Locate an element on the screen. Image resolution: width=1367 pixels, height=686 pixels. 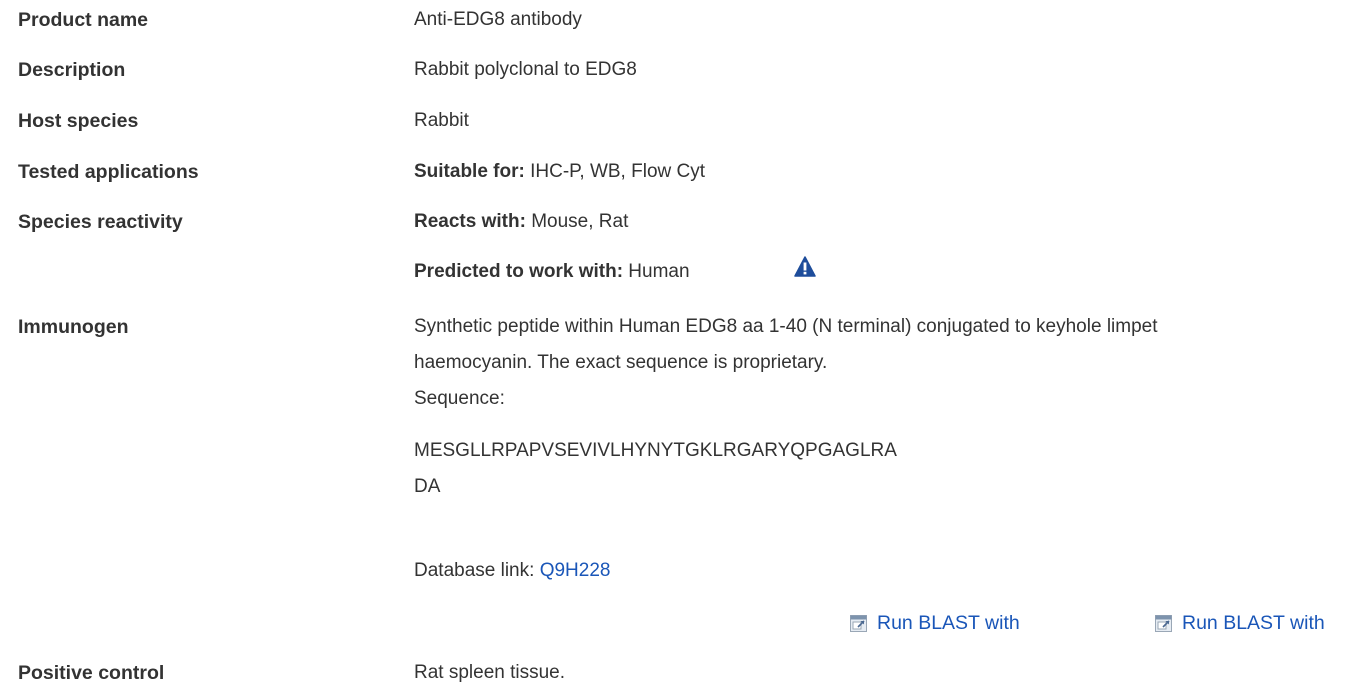
run-blast-button-2: Run BLAST with is located at coordinates (1240, 623).